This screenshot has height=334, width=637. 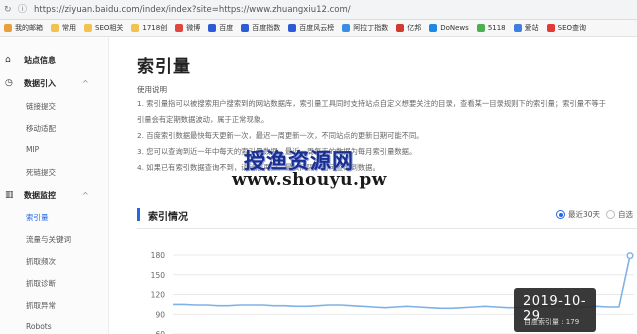 I want to click on bookmark-item: SEO相关, so click(x=103, y=28).